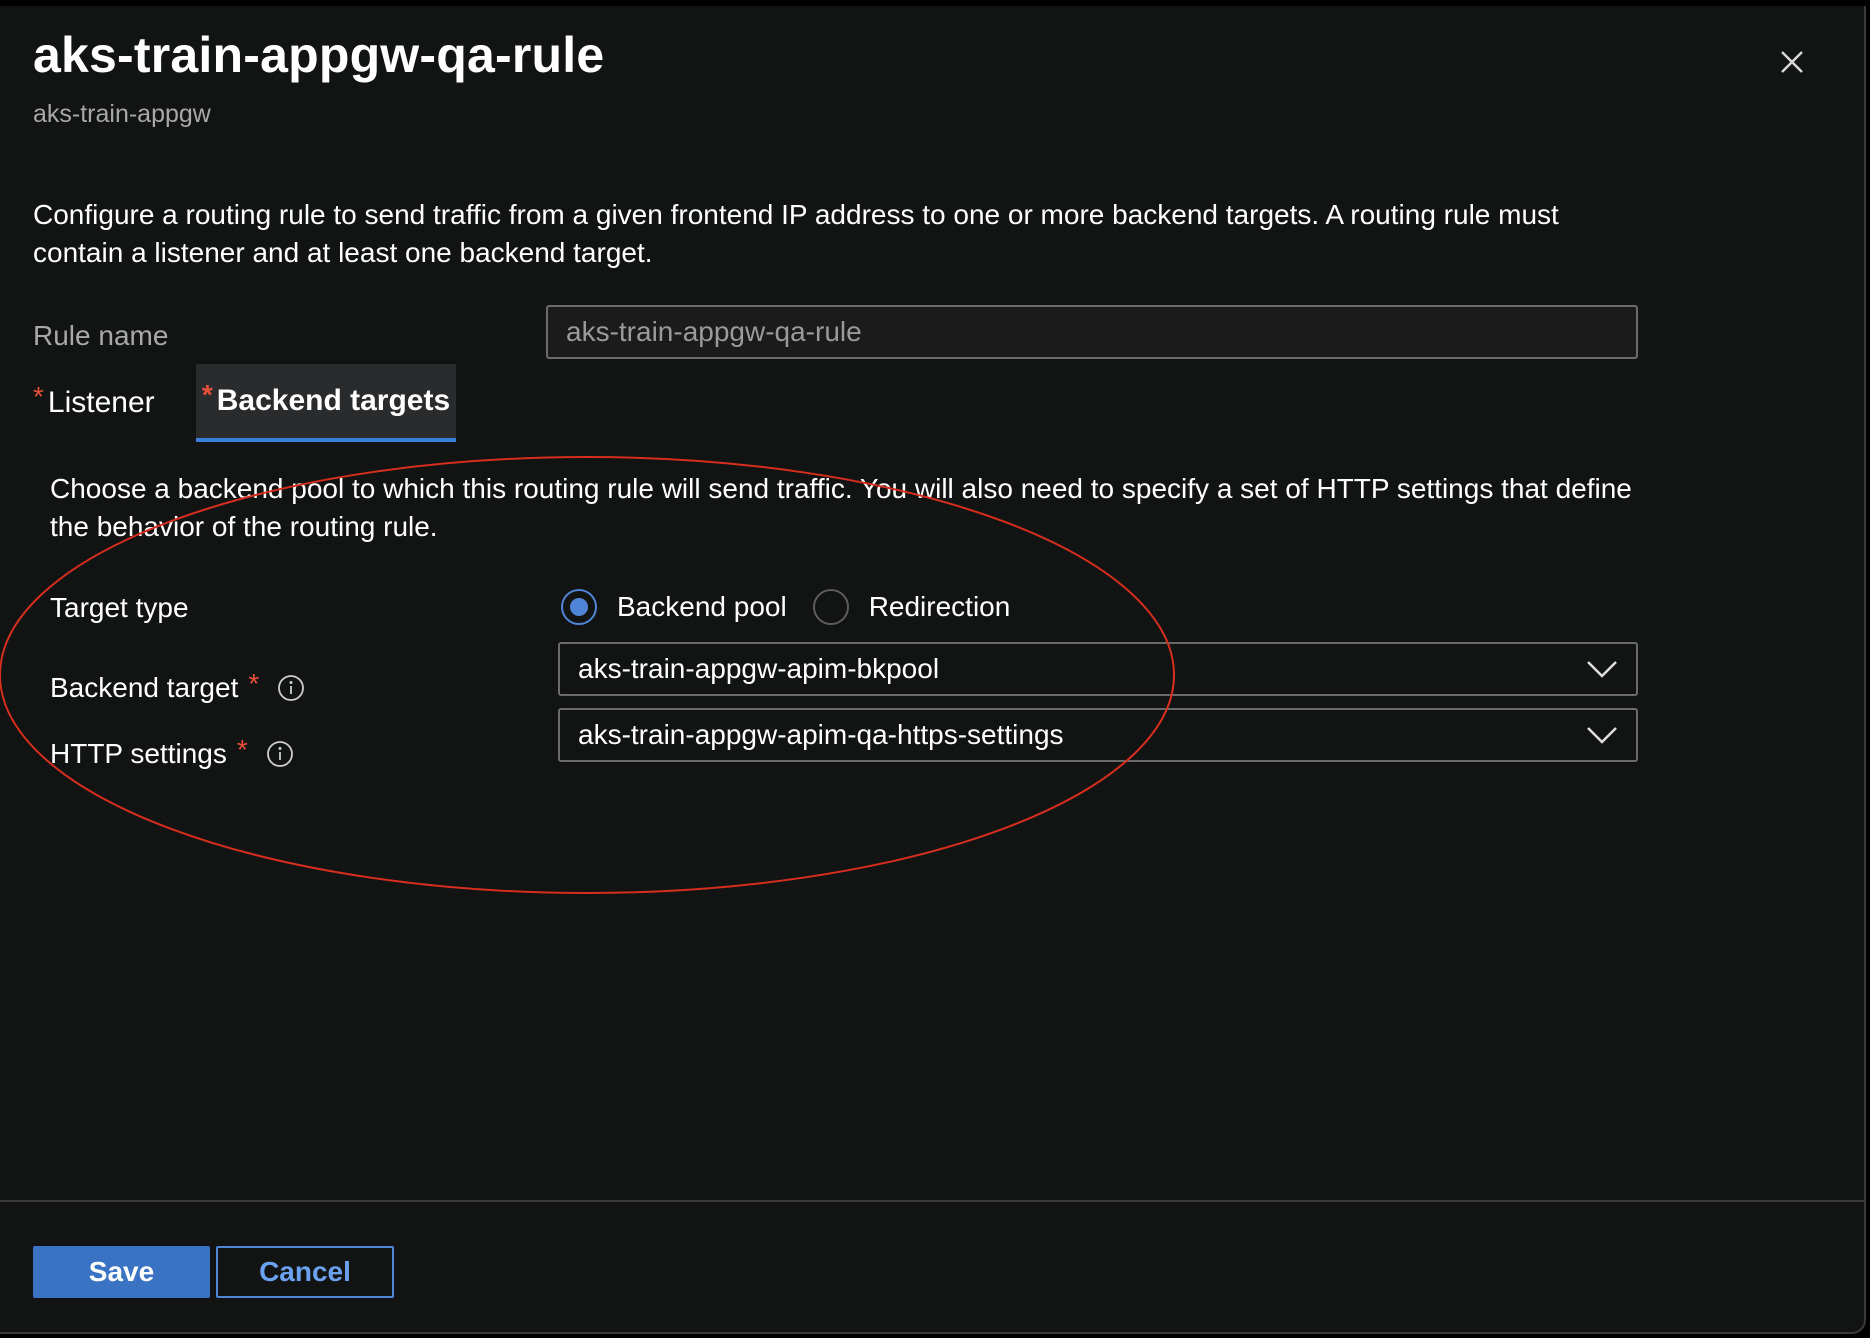 The width and height of the screenshot is (1870, 1338). Describe the element at coordinates (702, 606) in the screenshot. I see `radio-backend-pool-label: Backend pool` at that location.